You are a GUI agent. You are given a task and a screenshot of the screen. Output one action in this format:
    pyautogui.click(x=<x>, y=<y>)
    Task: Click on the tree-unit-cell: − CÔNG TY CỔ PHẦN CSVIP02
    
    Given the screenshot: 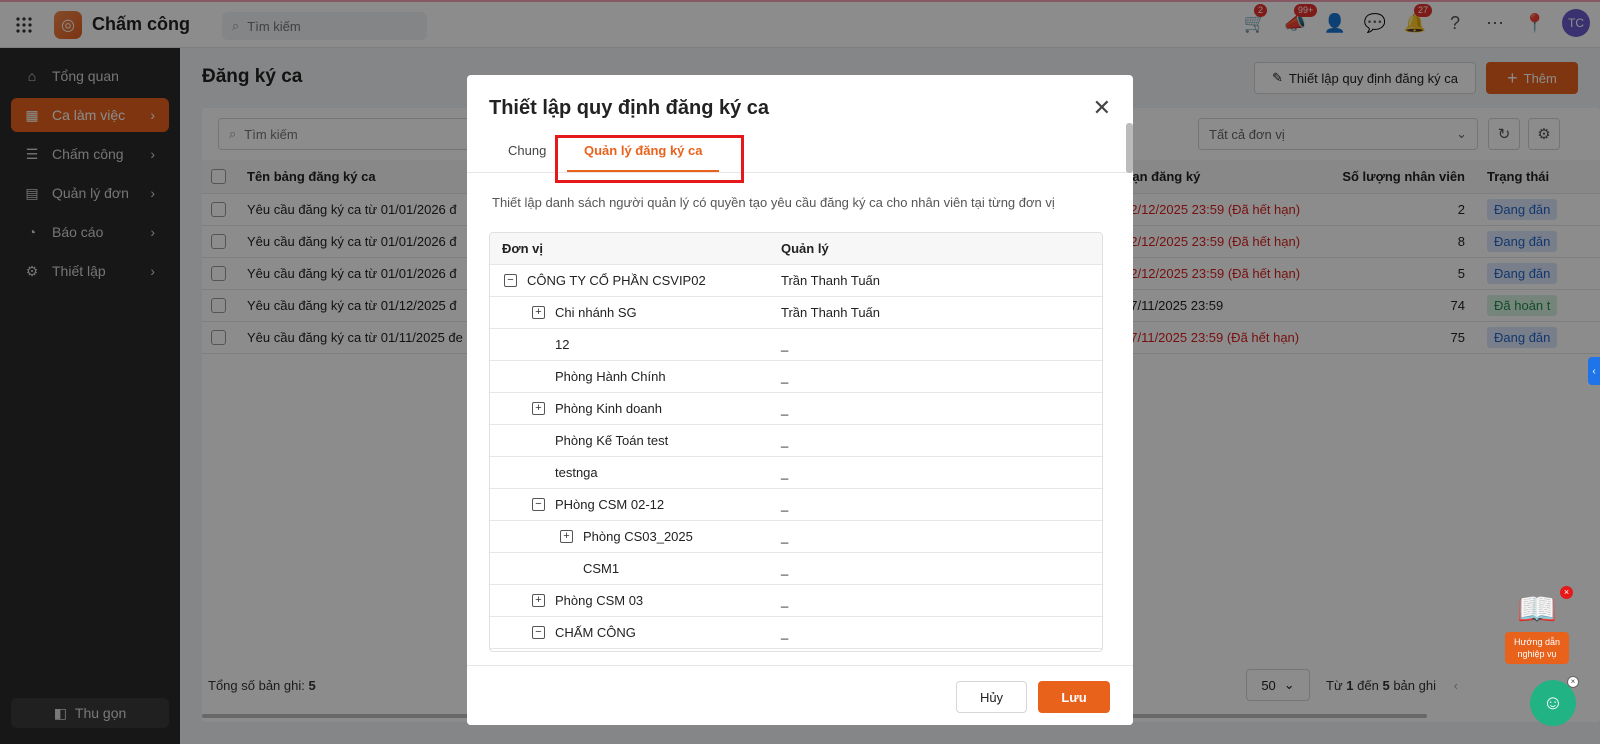 What is the action you would take?
    pyautogui.click(x=605, y=280)
    